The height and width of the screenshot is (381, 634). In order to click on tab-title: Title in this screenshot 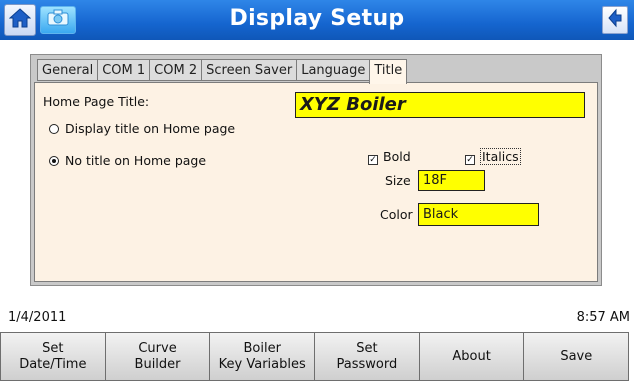, I will do `click(388, 71)`.